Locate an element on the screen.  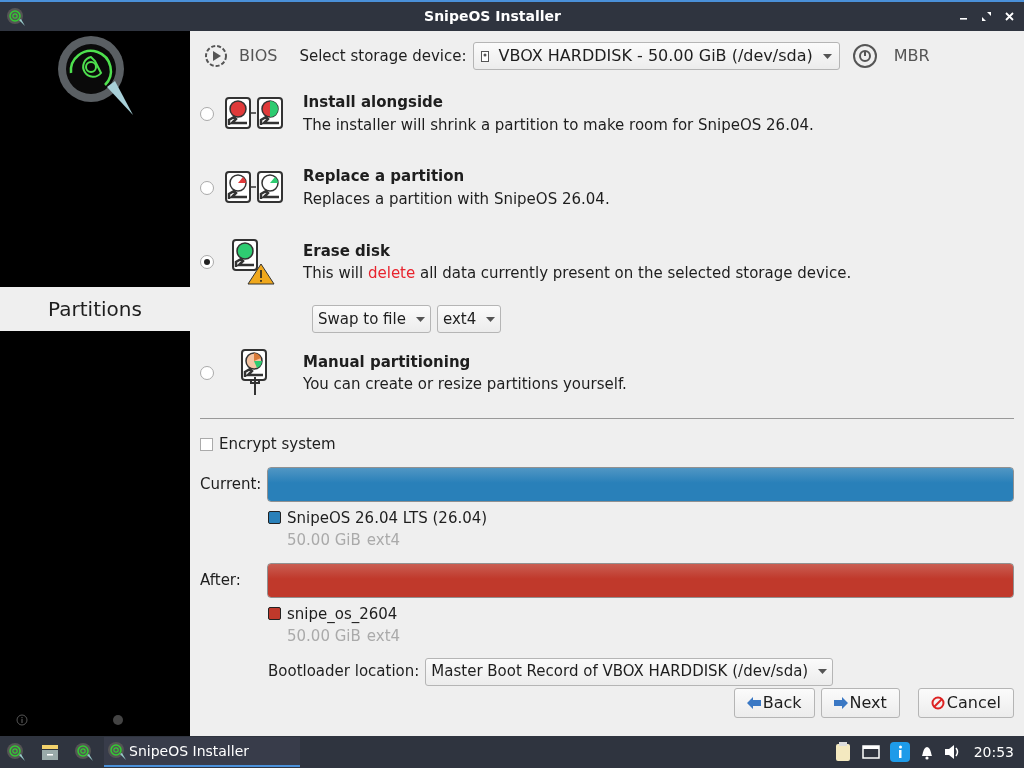
partition-table-label: MBR is located at coordinates (911, 56).